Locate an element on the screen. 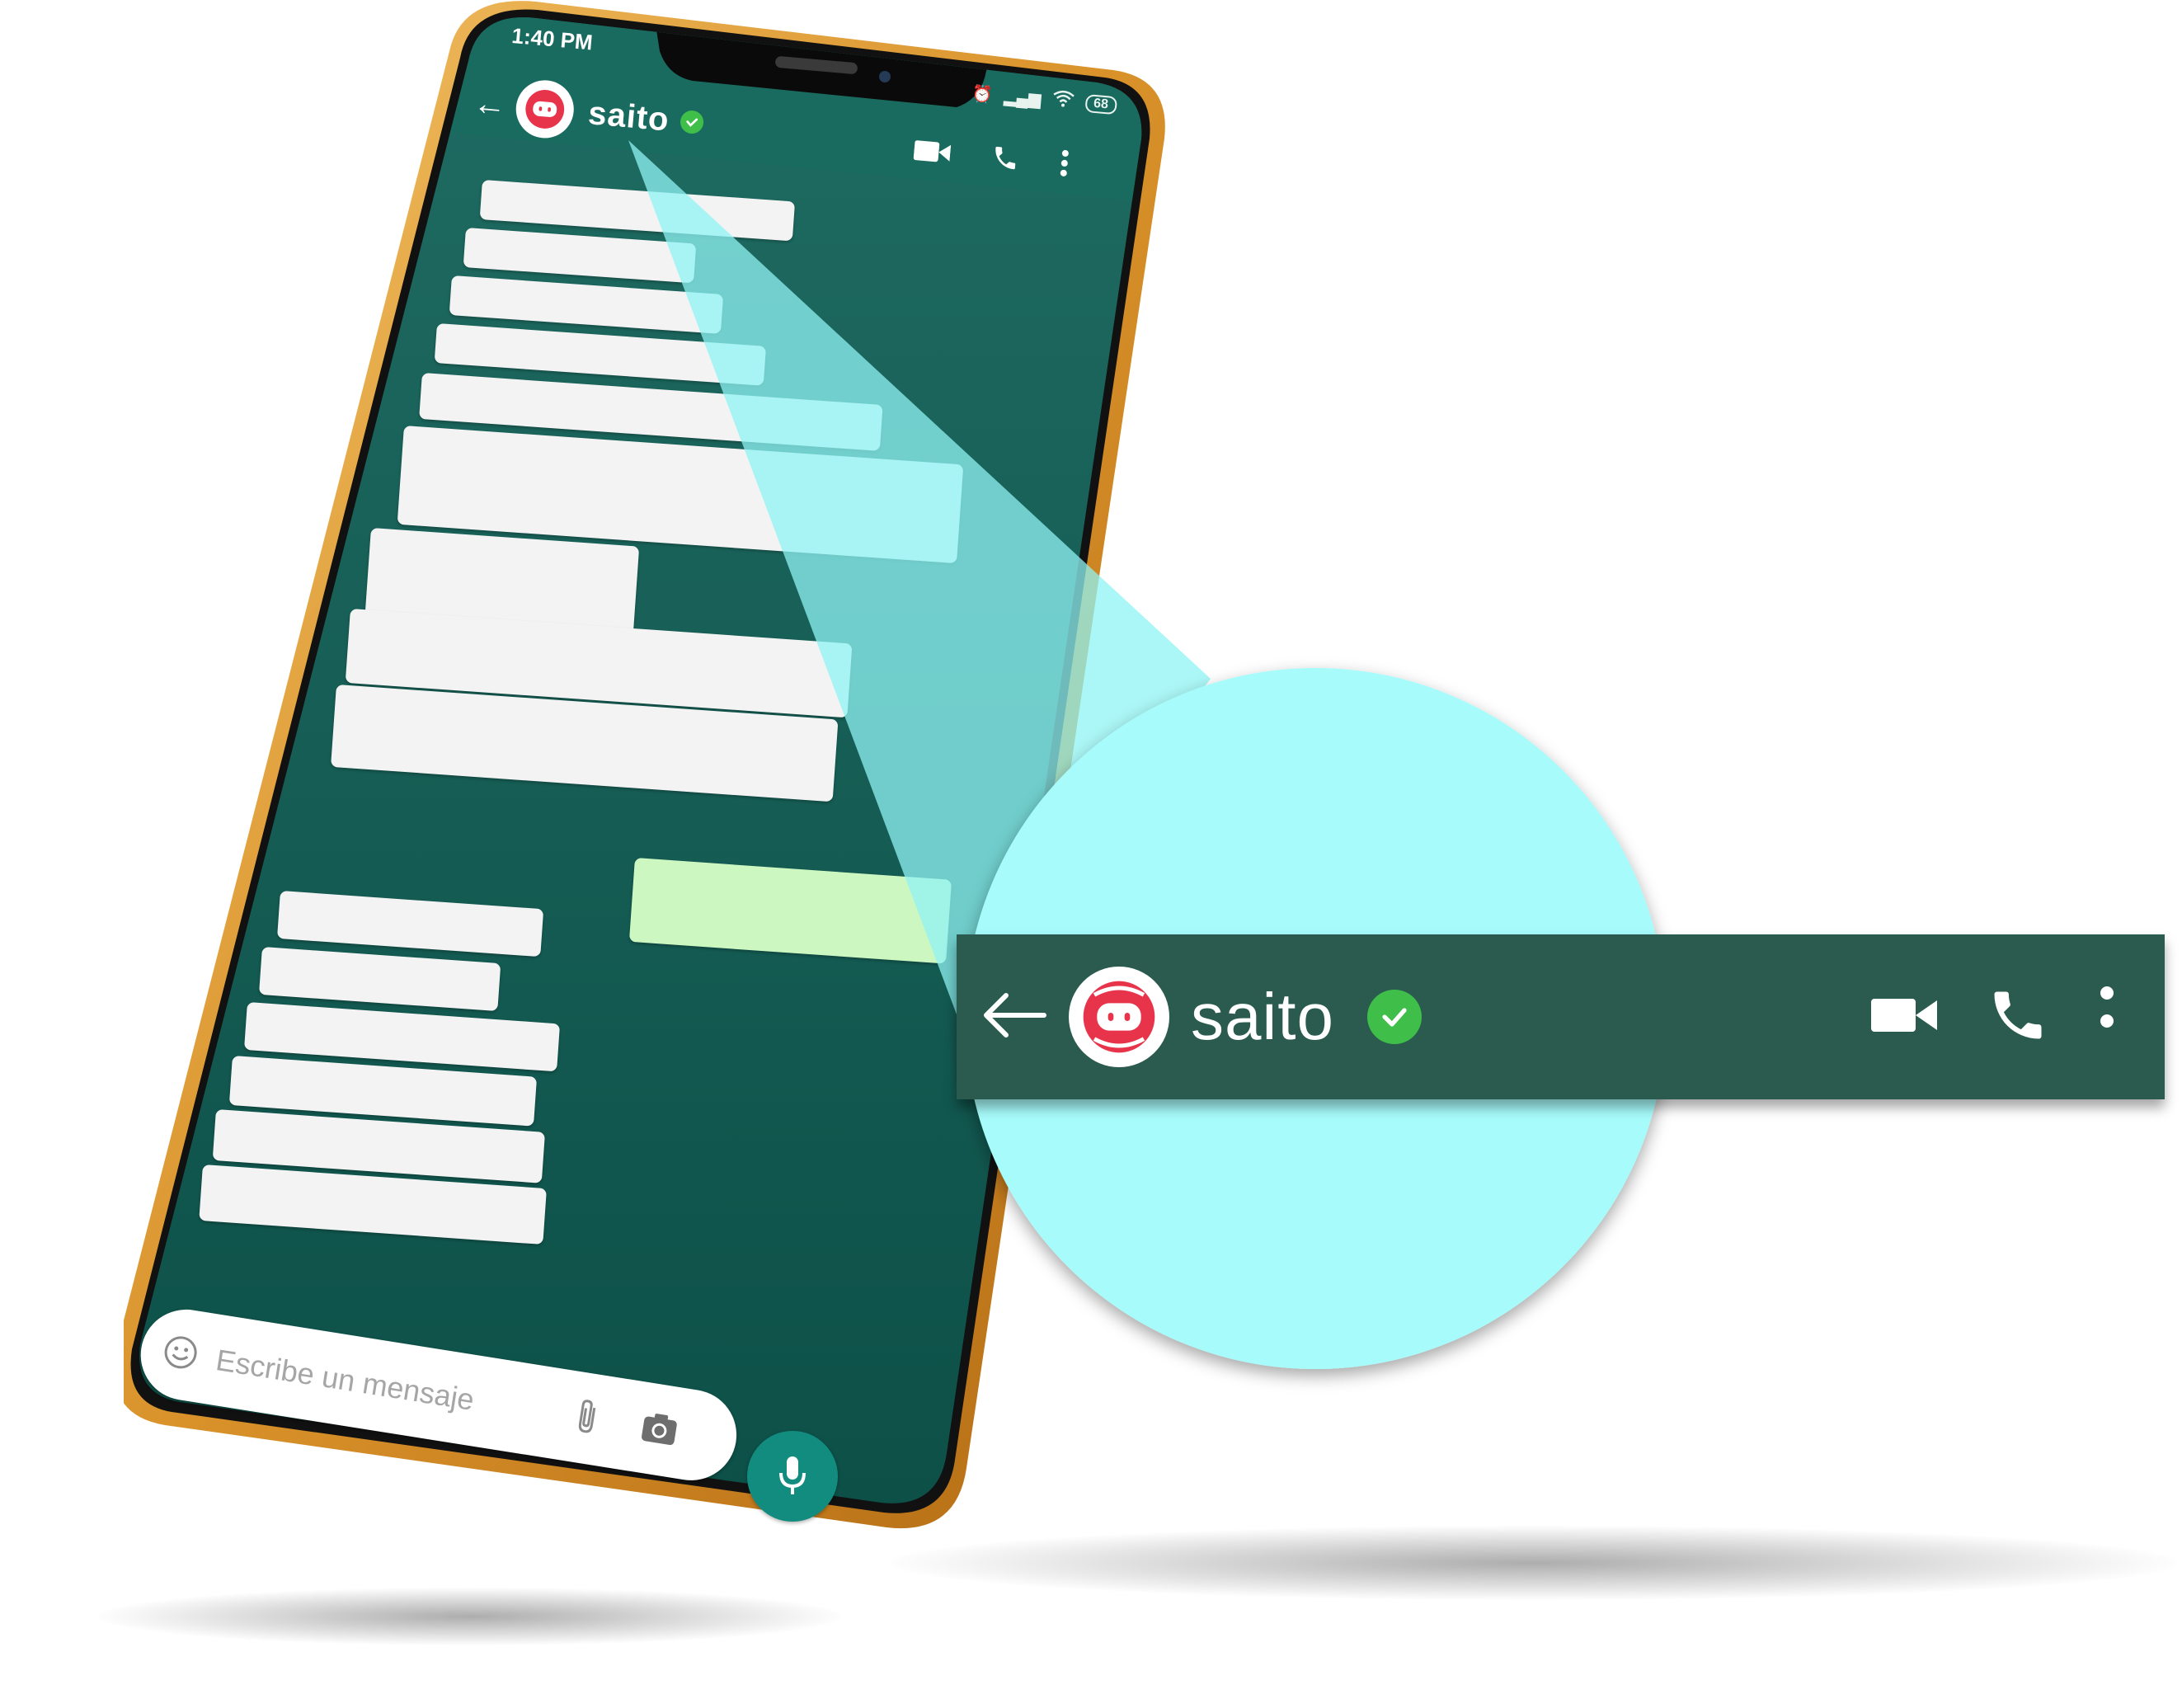 This screenshot has height=1708, width=2182. saito-logo-icon is located at coordinates (1119, 1017).